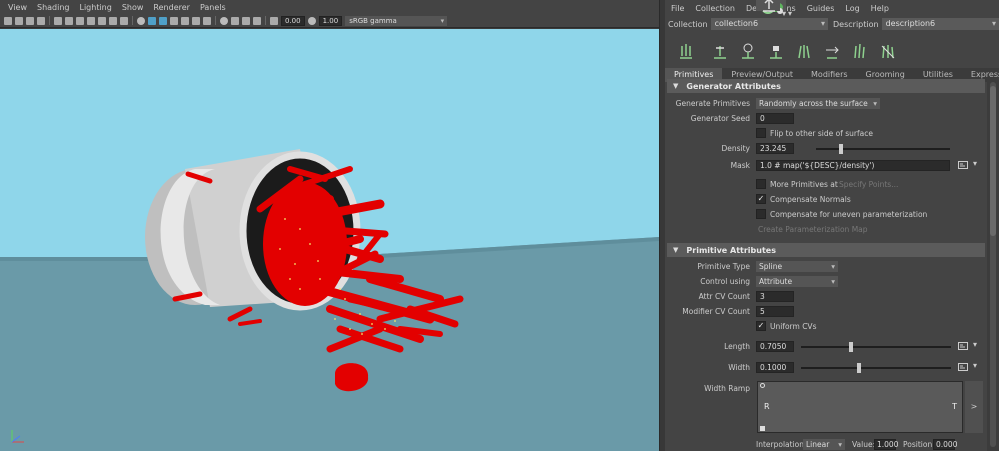  I want to click on shadows-icon, so click(196, 20).